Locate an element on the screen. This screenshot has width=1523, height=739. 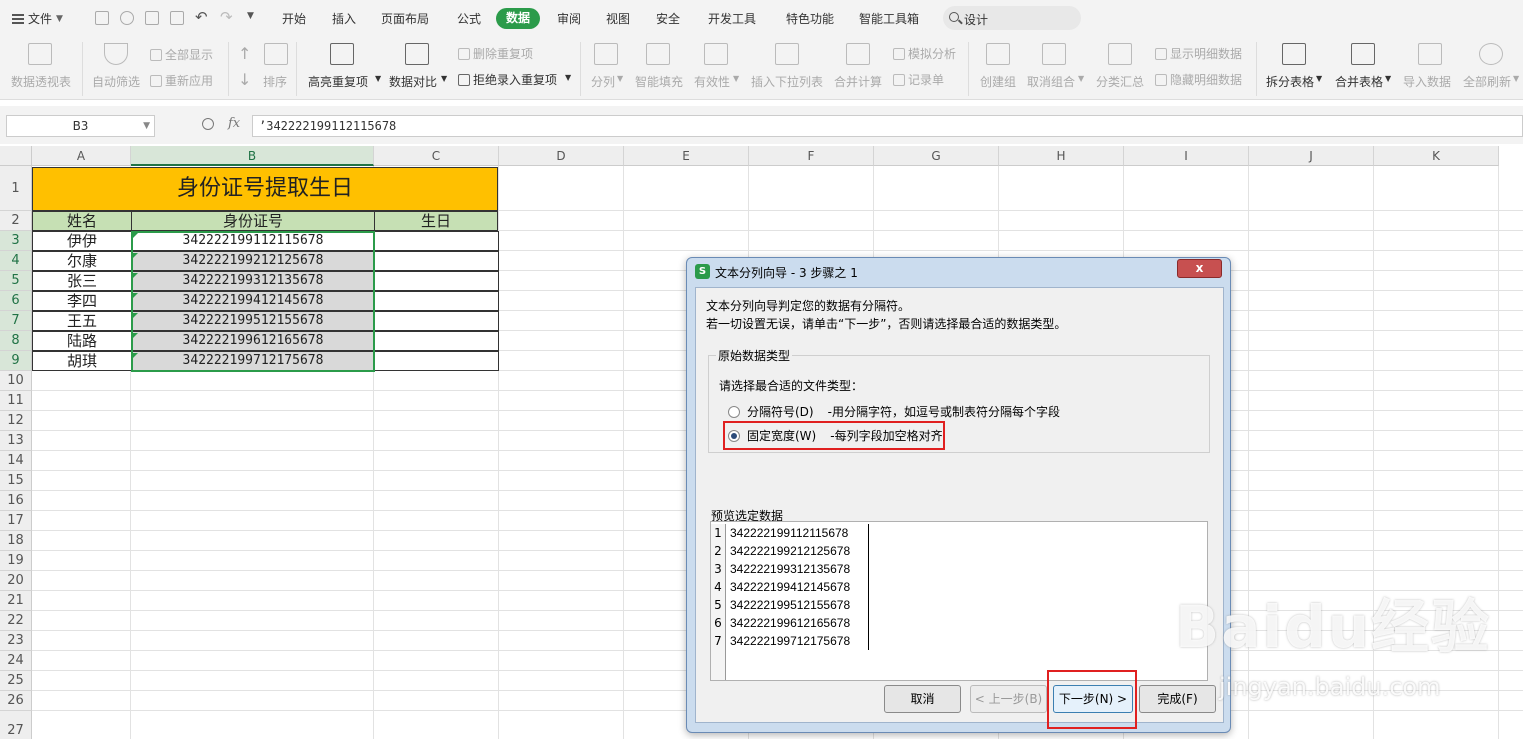
row-header-19: 19 is located at coordinates (16, 561).